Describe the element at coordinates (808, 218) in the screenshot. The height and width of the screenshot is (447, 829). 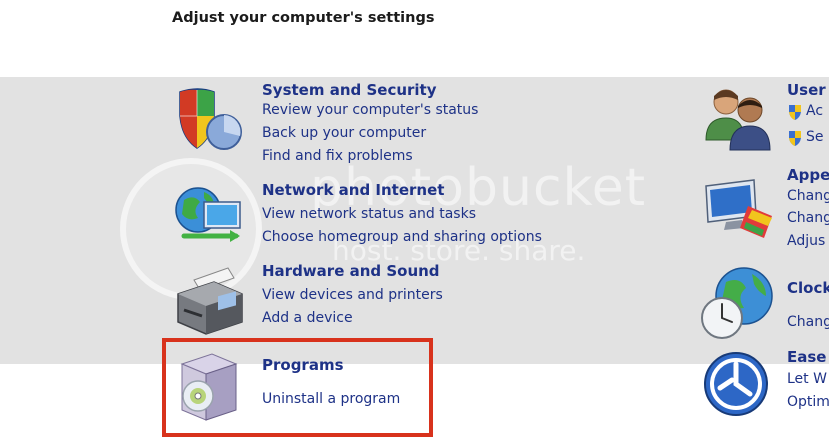
I see `link-appearance-2: Chang` at that location.